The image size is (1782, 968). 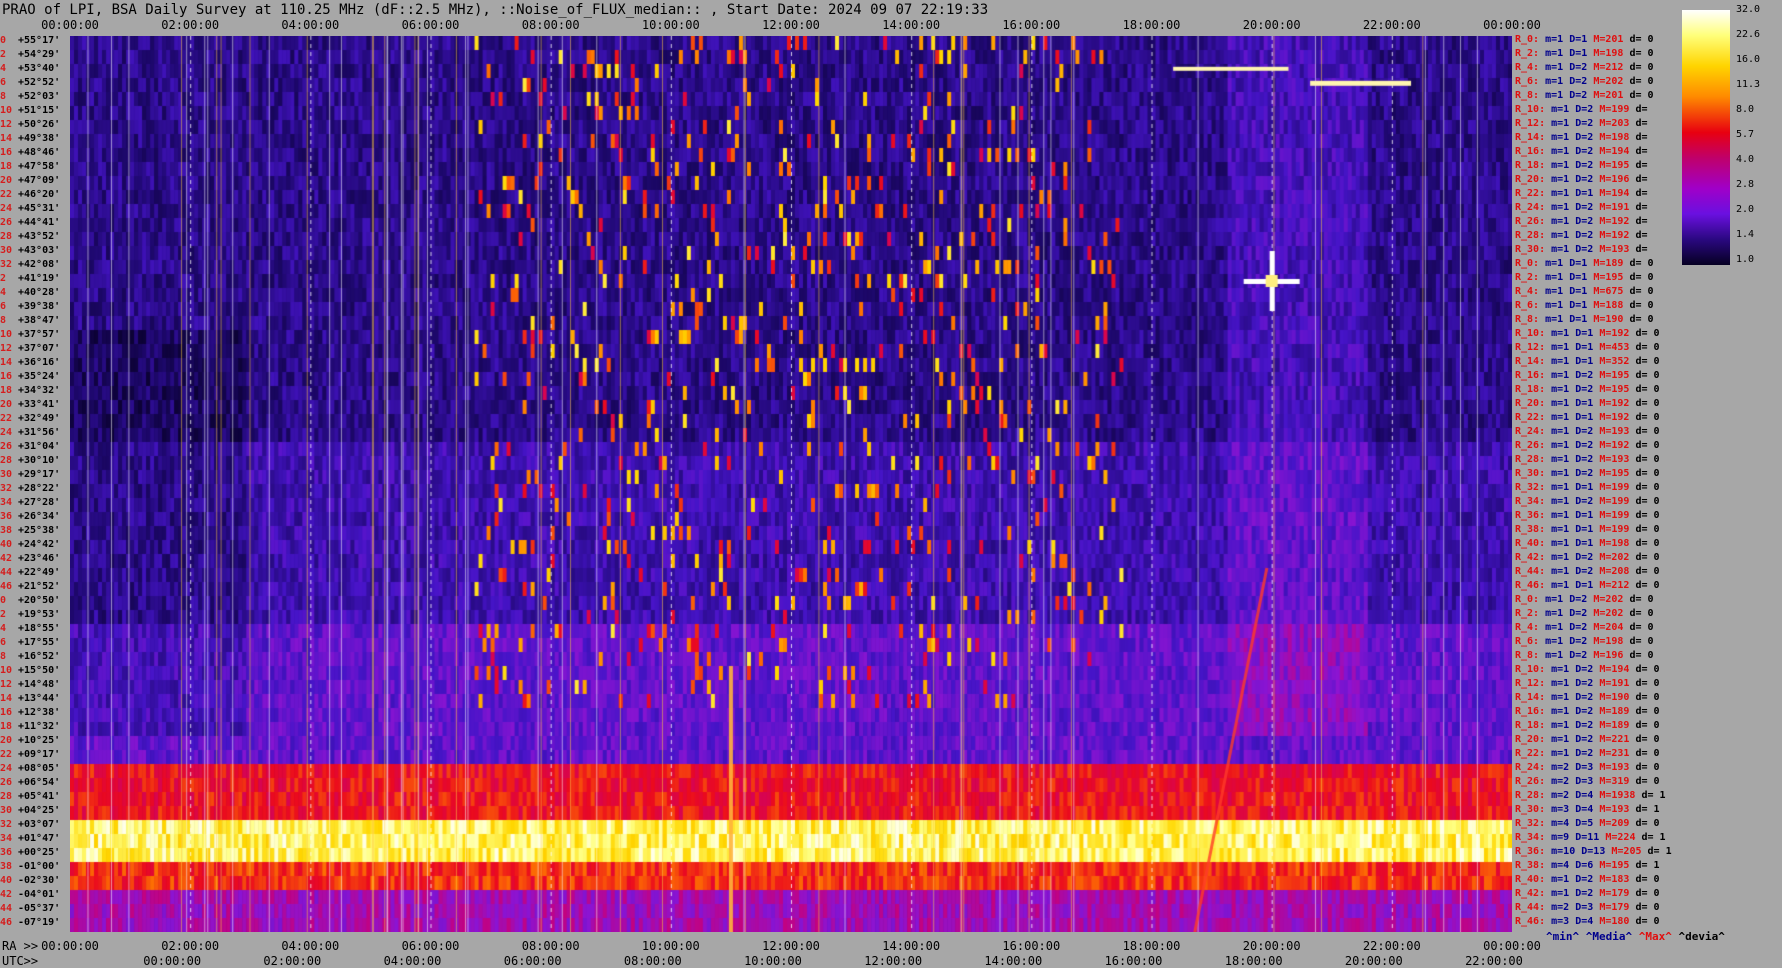 I want to click on colorbar-tick-label: 22.6, so click(x=1748, y=34).